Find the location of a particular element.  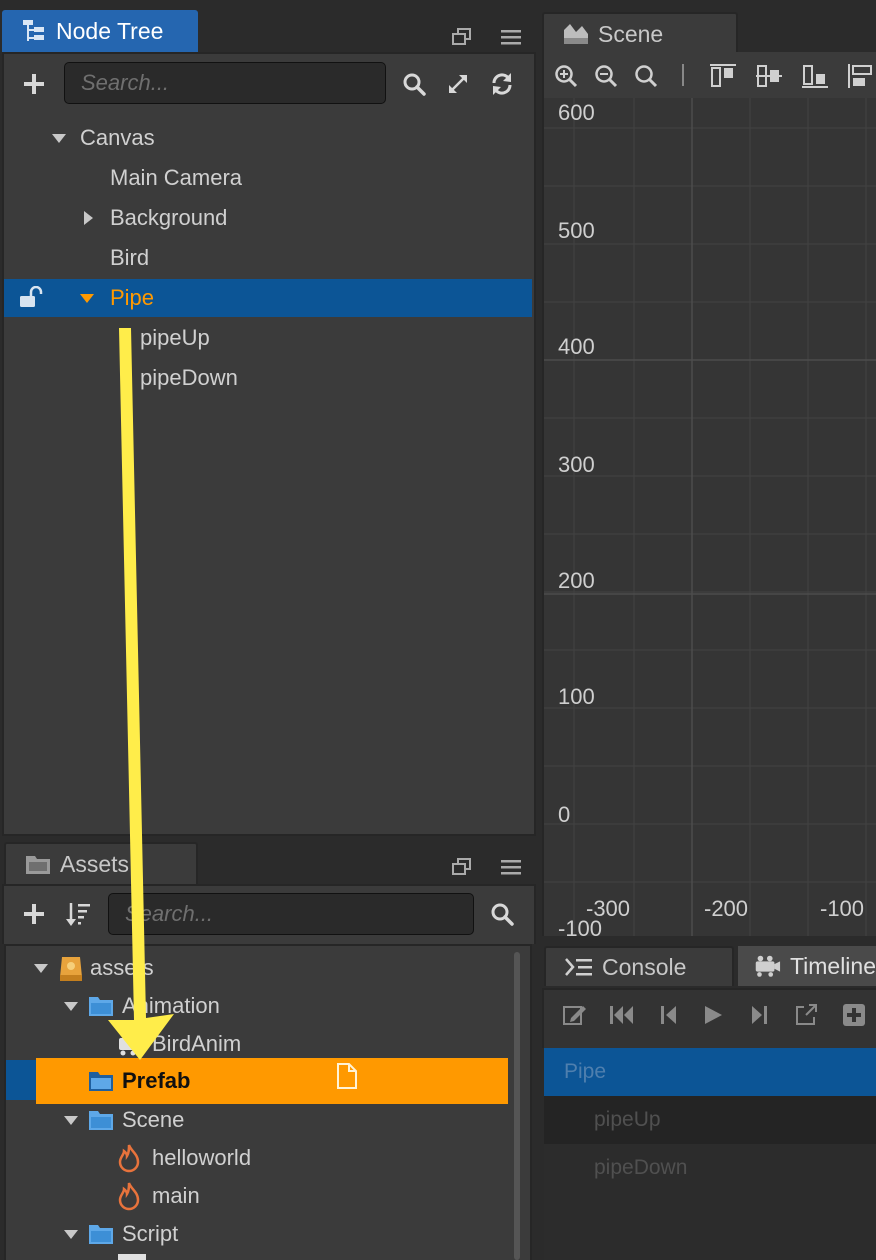

y-axis-label: 500 is located at coordinates (576, 230).